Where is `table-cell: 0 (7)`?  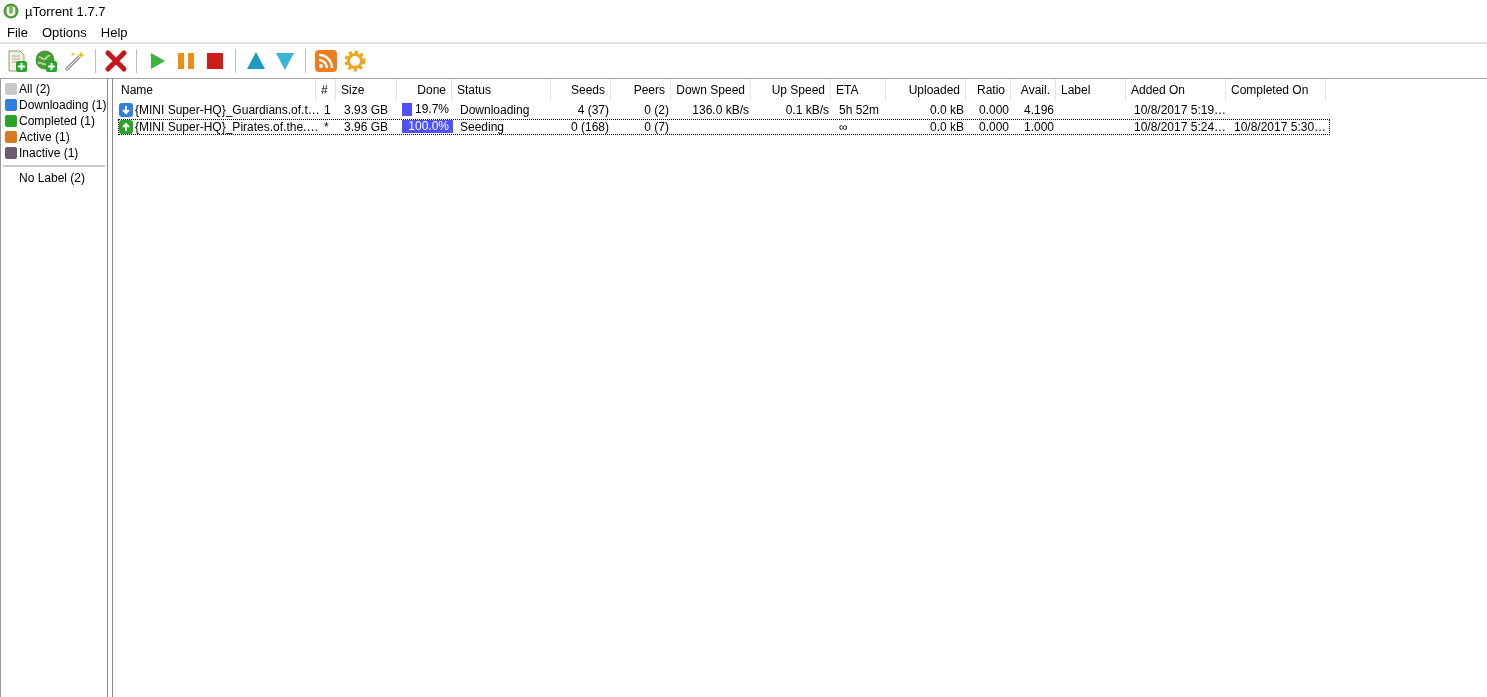 table-cell: 0 (7) is located at coordinates (656, 127).